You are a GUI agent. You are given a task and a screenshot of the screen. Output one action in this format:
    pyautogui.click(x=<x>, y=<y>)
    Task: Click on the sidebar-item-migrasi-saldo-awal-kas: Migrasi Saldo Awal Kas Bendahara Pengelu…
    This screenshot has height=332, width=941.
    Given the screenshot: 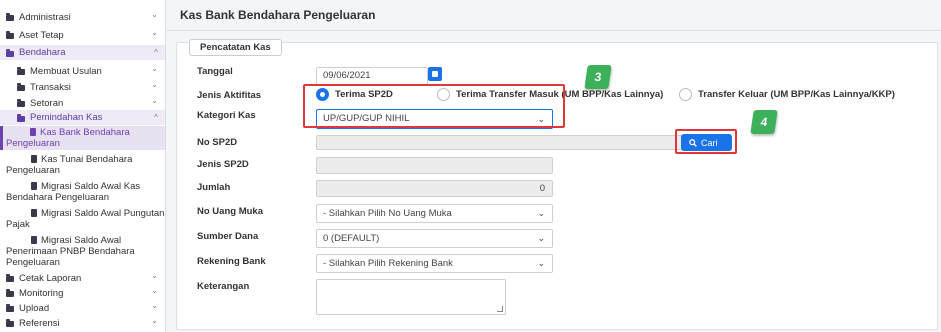 What is the action you would take?
    pyautogui.click(x=82, y=192)
    